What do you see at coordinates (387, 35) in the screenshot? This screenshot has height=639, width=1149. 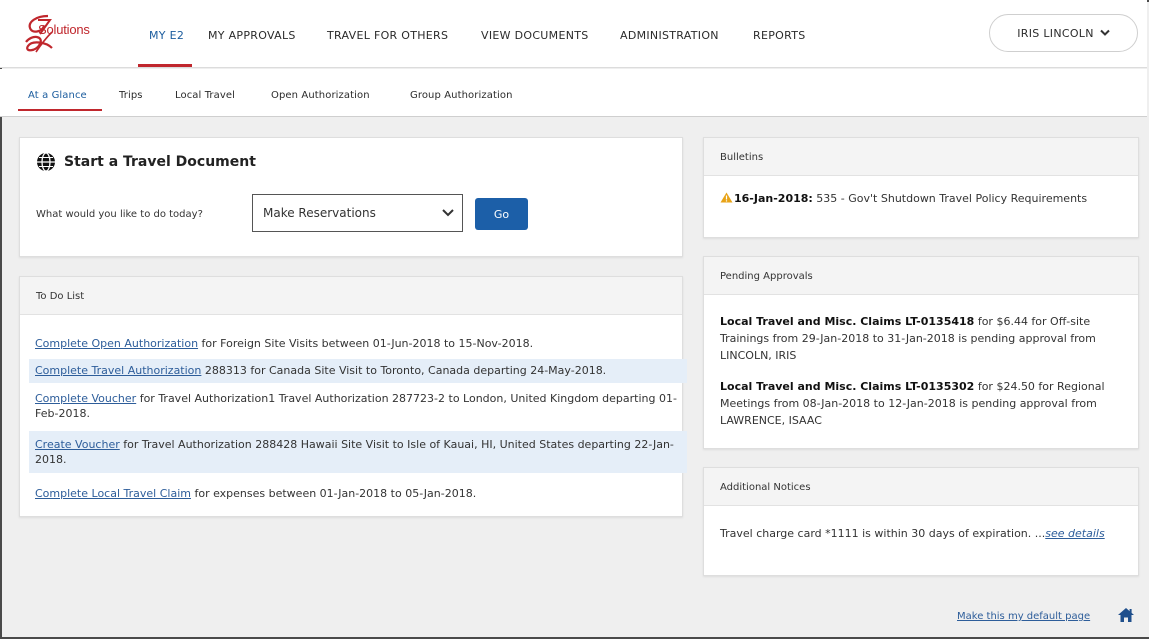 I see `nav-travel-for-others: TRAVEL FOR OTHERS` at bounding box center [387, 35].